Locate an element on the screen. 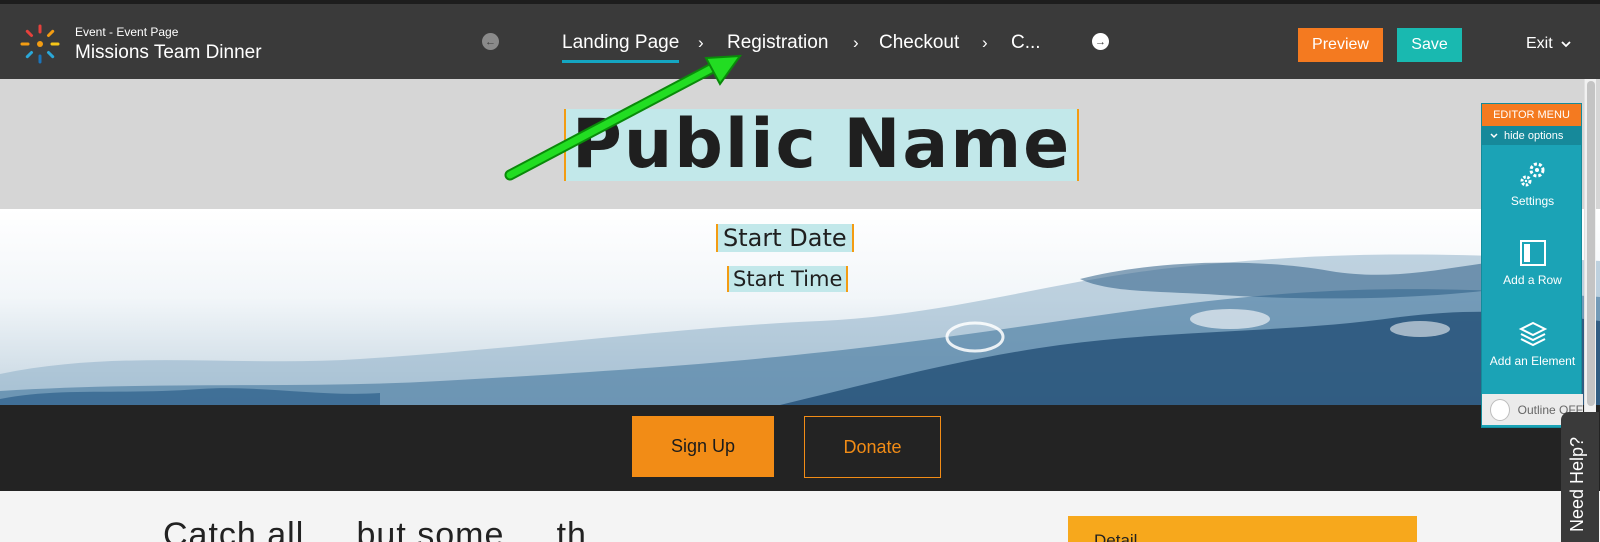  editor-settings-label: Settings is located at coordinates (1532, 201).